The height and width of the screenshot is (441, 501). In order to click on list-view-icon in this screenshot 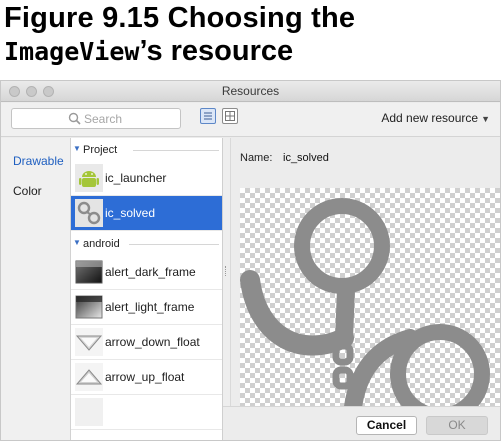, I will do `click(208, 116)`.